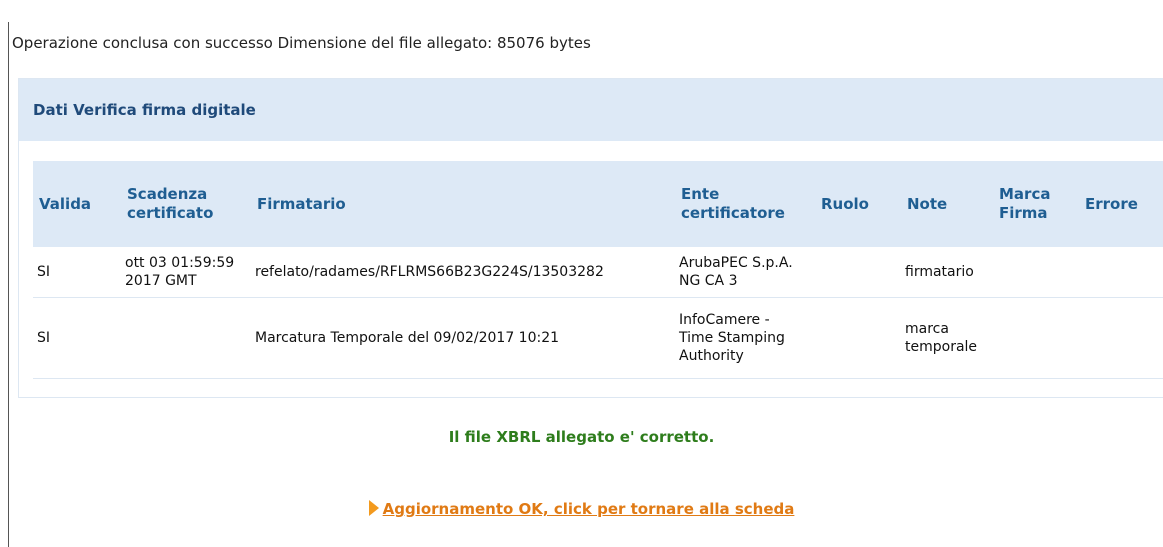  What do you see at coordinates (1025, 203) in the screenshot?
I see `header-marca-firma: Marca Firma` at bounding box center [1025, 203].